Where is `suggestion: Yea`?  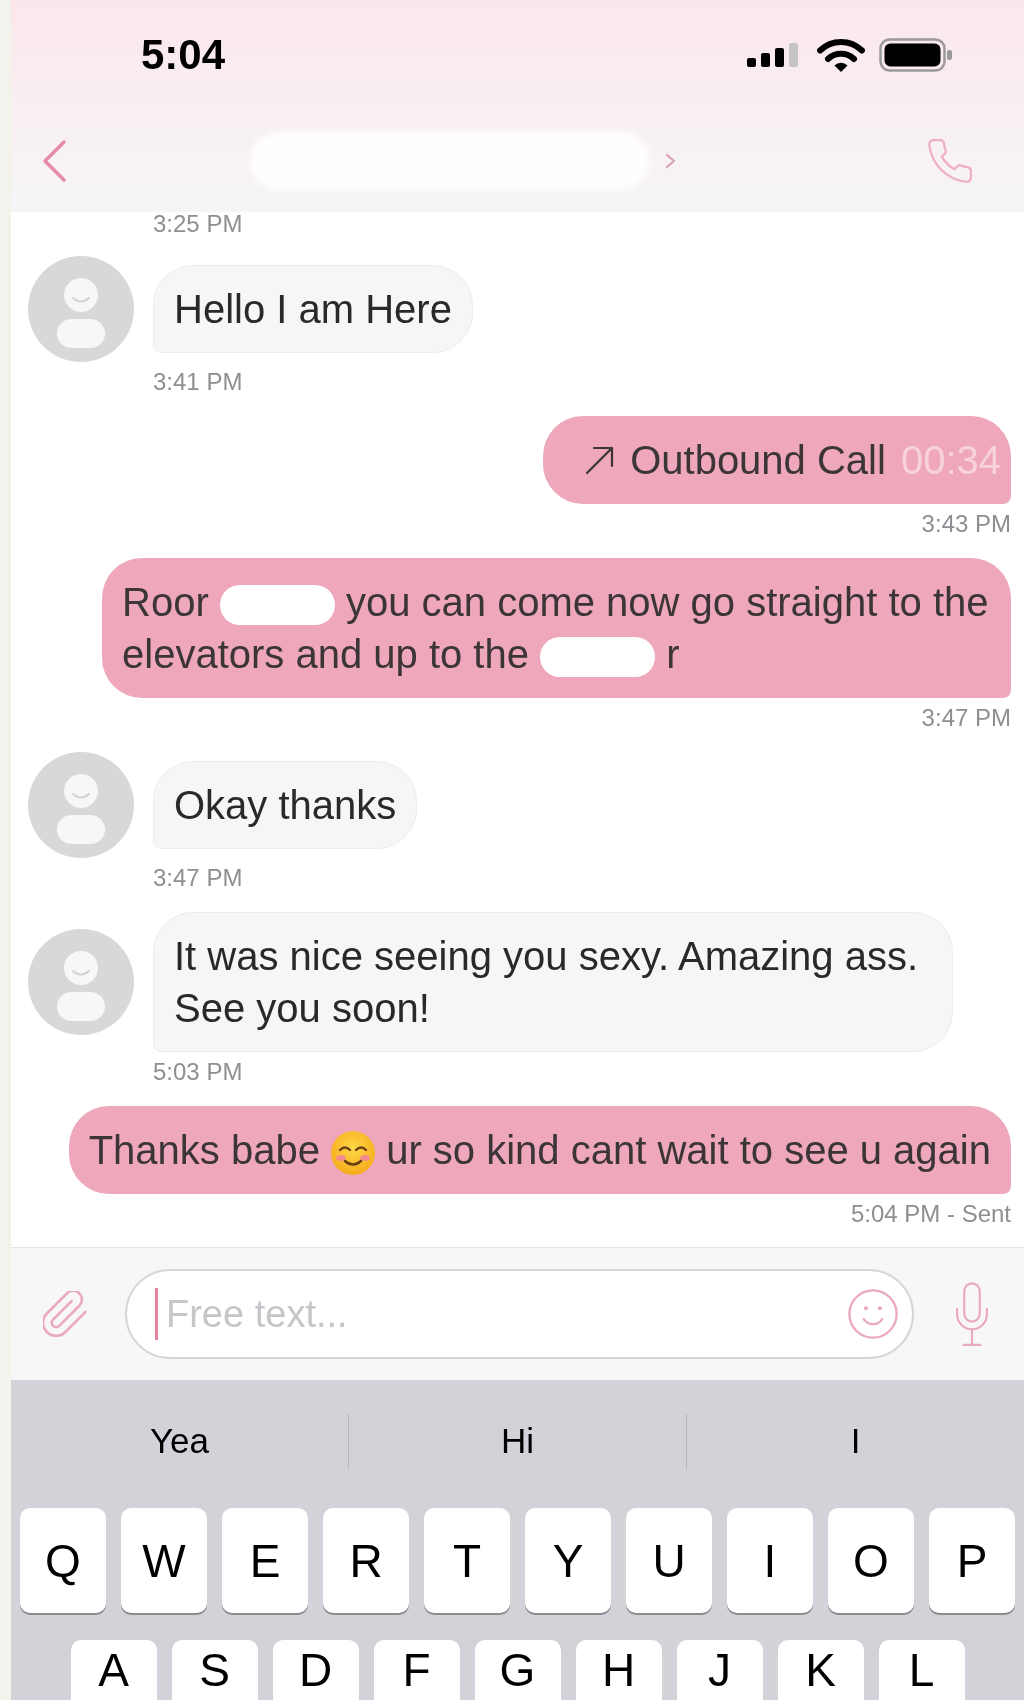 suggestion: Yea is located at coordinates (179, 1441).